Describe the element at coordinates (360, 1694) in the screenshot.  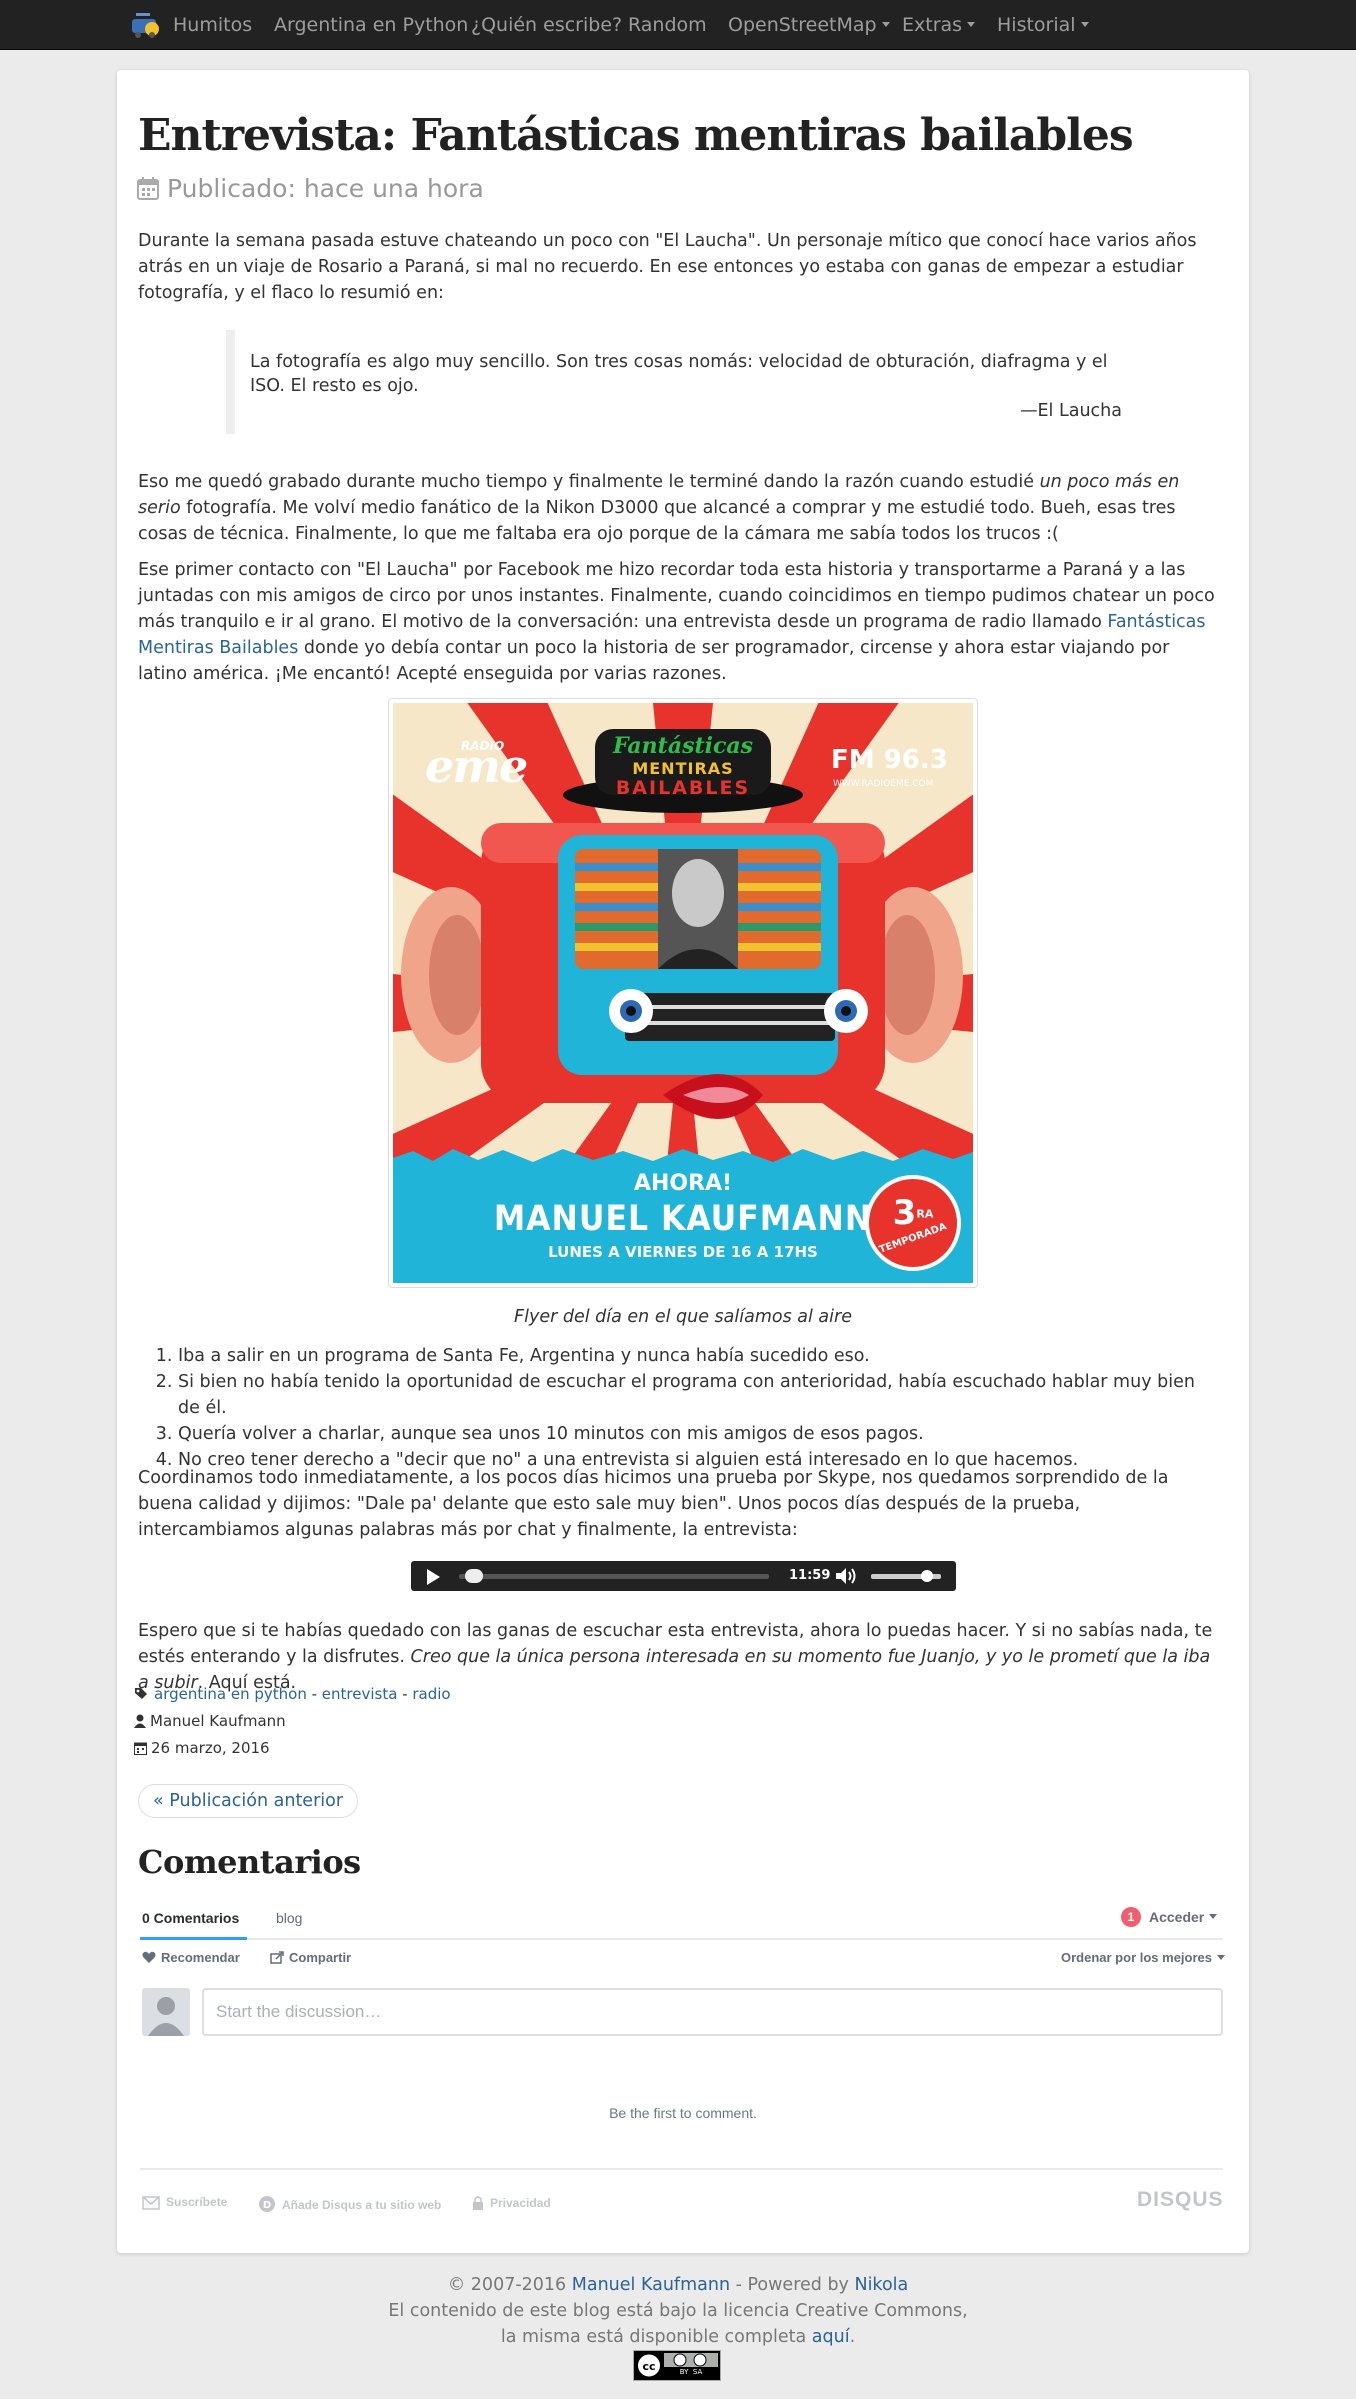
I see `tag-entrevista: entrevista` at that location.